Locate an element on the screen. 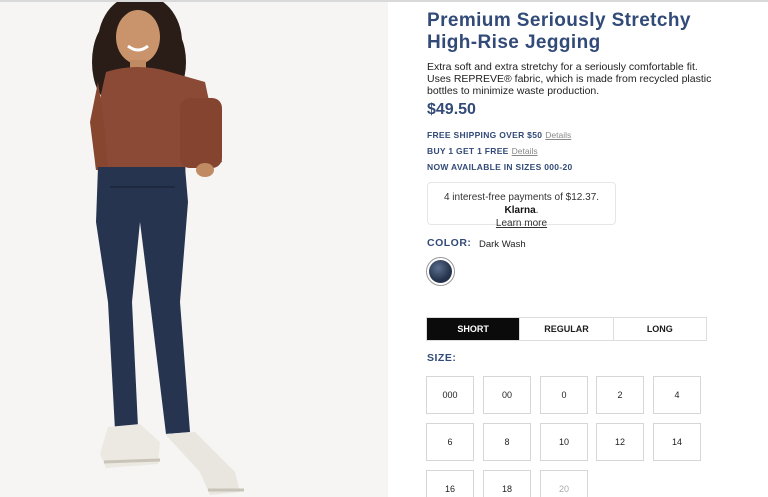 The image size is (768, 497). product-title-line2: High-Rise Jegging is located at coordinates (514, 42).